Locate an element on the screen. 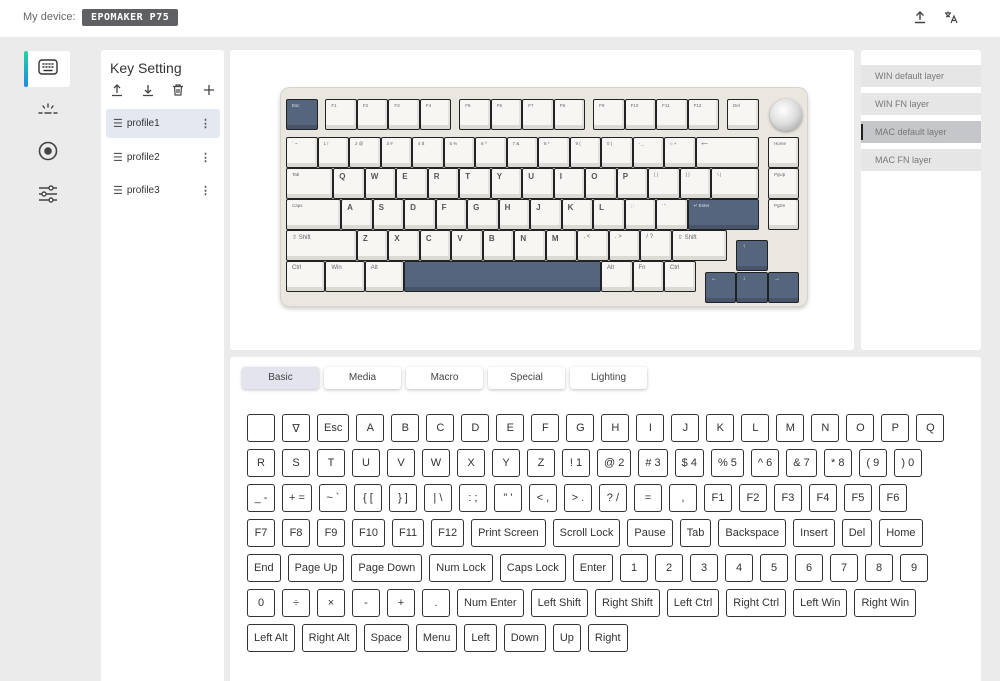  import-icon is located at coordinates (148, 90).